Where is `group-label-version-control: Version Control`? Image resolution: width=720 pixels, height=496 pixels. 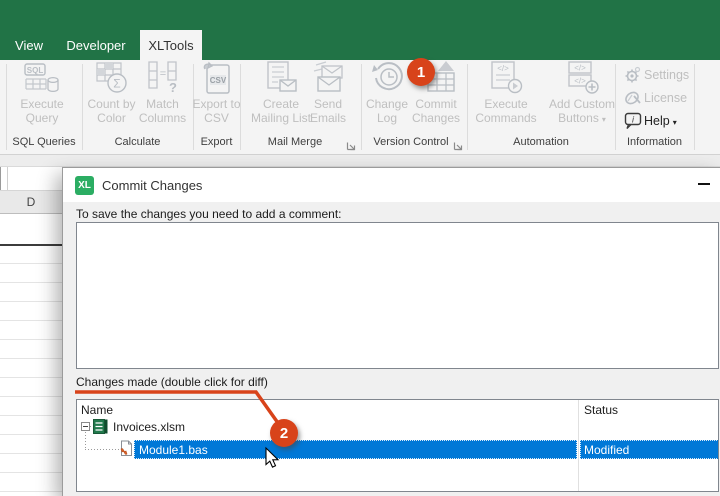 group-label-version-control: Version Control is located at coordinates (411, 142).